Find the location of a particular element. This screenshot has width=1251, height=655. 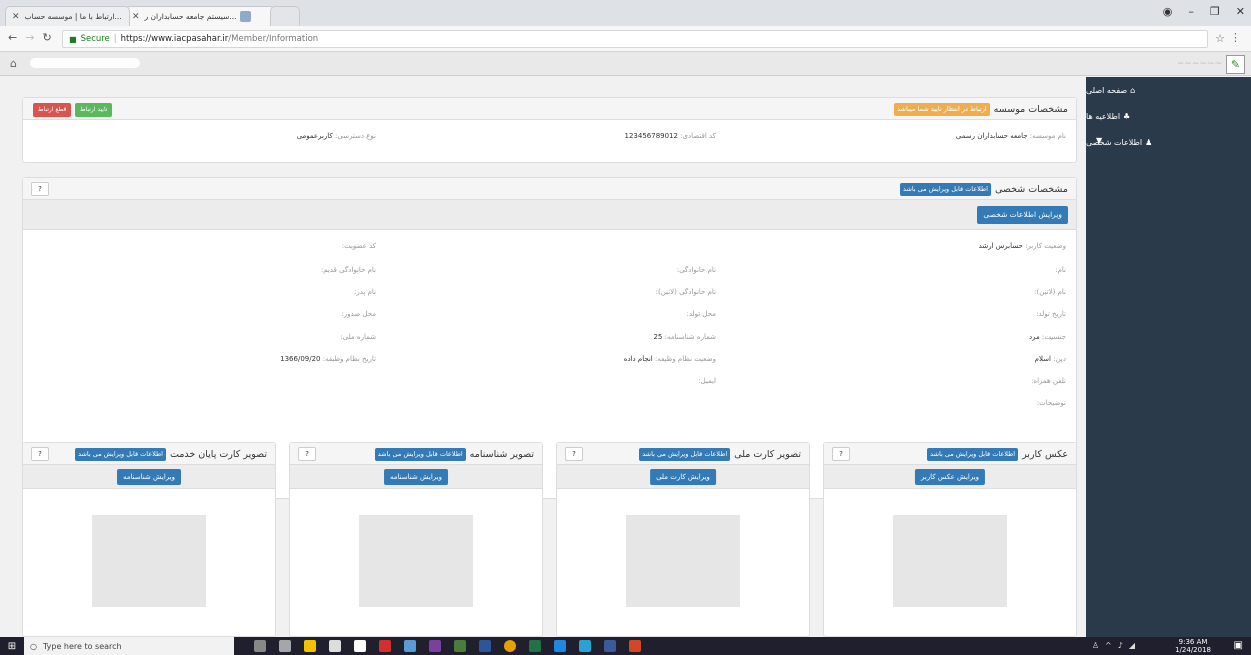

military-date-field: تاریخ نظام وظیفه: 1366/09/20 is located at coordinates (328, 359).